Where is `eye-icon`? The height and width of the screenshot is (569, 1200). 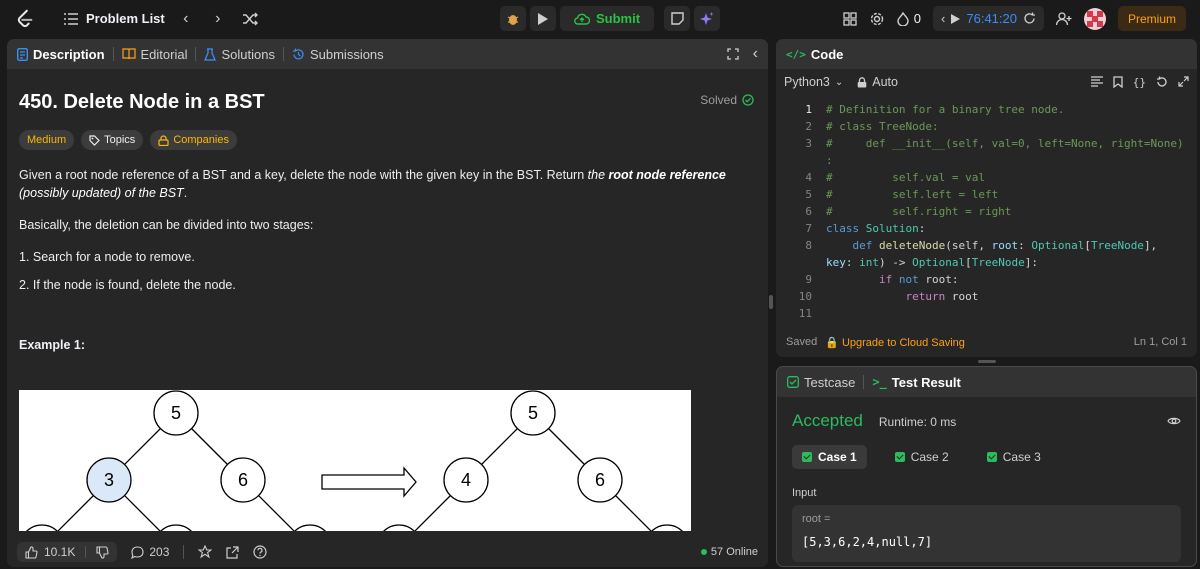 eye-icon is located at coordinates (1174, 421).